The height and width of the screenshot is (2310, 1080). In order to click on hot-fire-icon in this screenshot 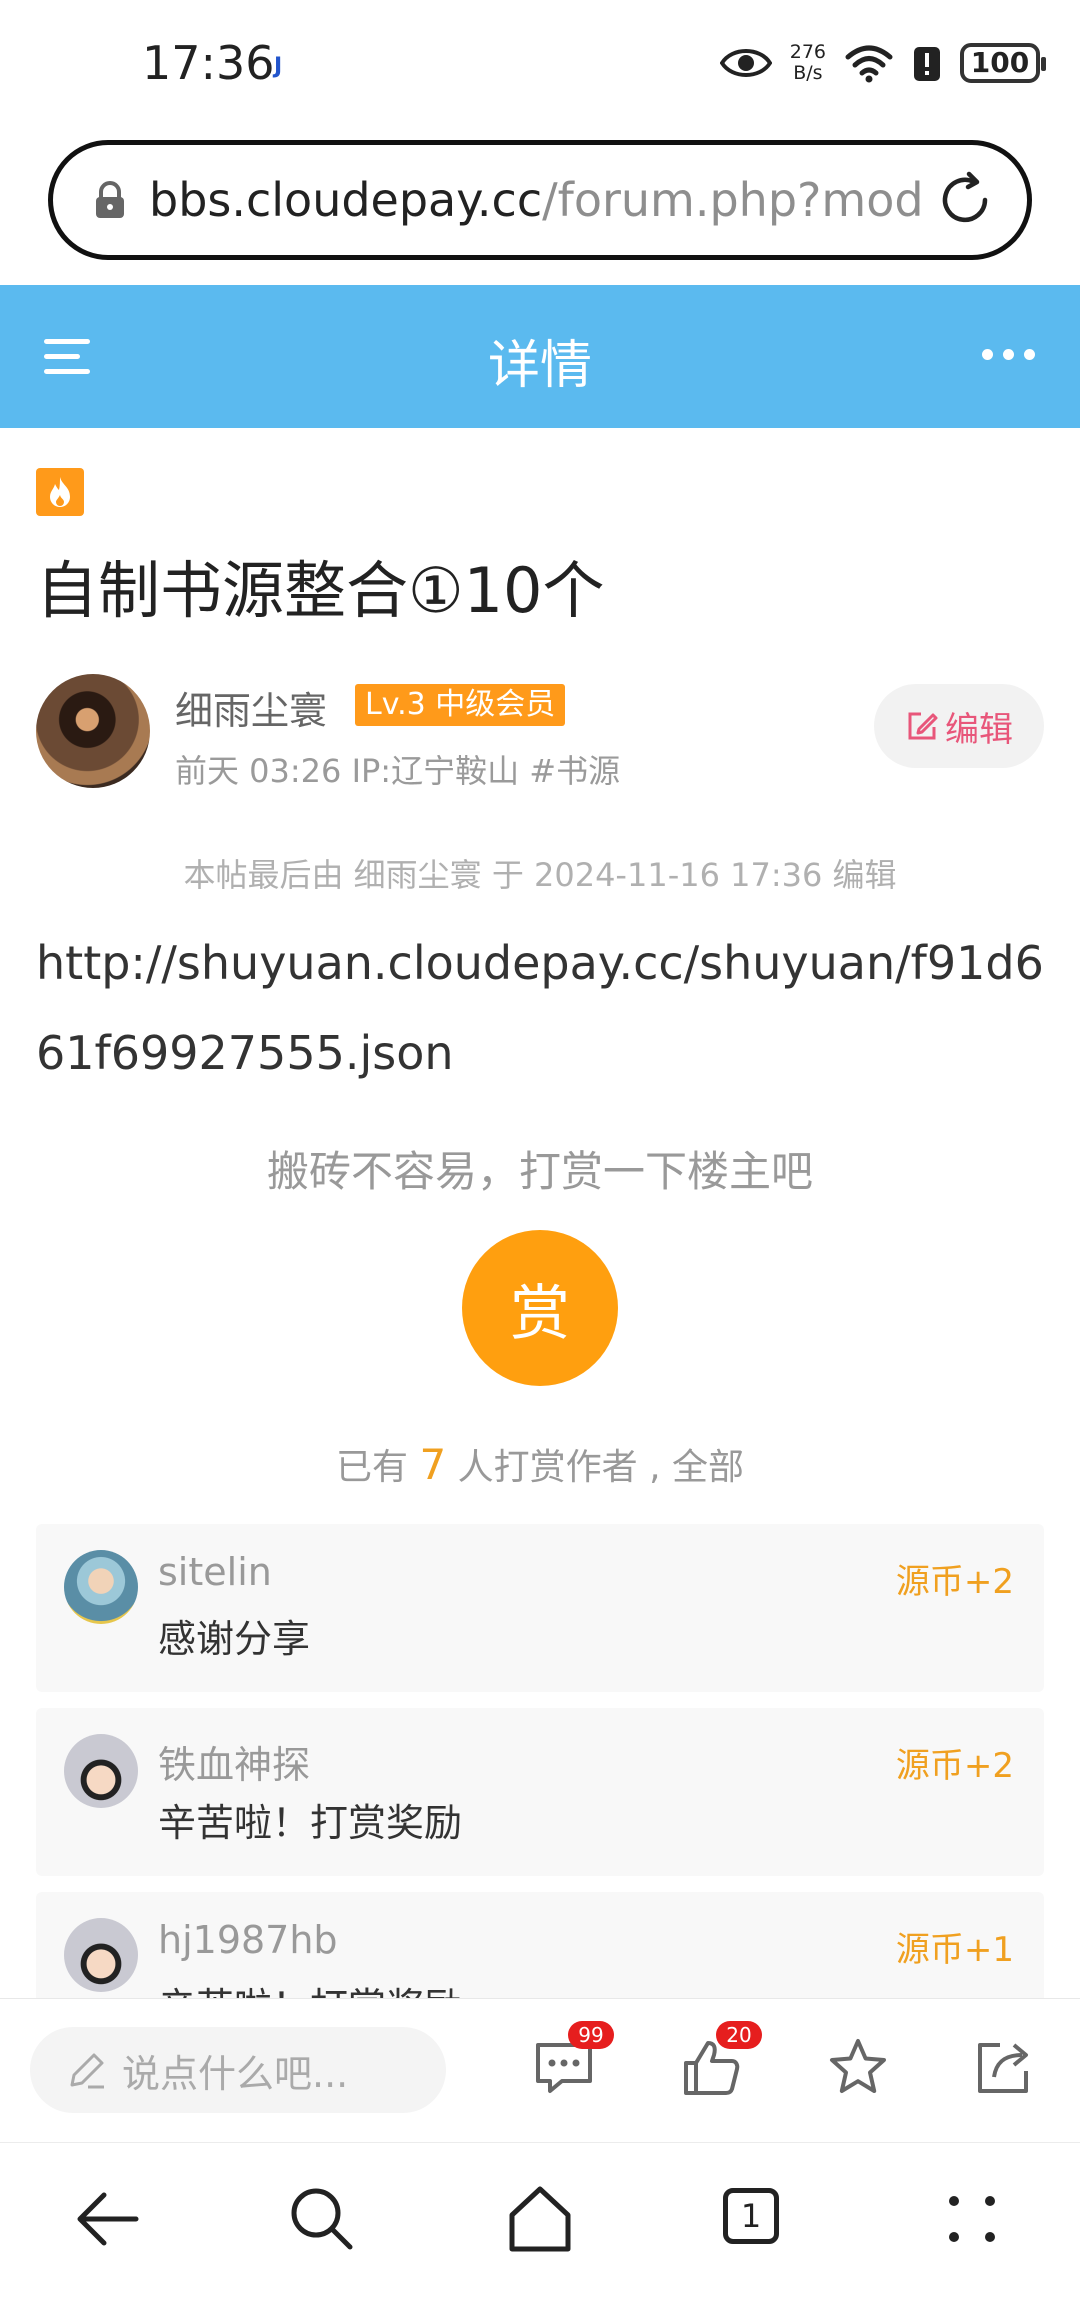, I will do `click(60, 492)`.